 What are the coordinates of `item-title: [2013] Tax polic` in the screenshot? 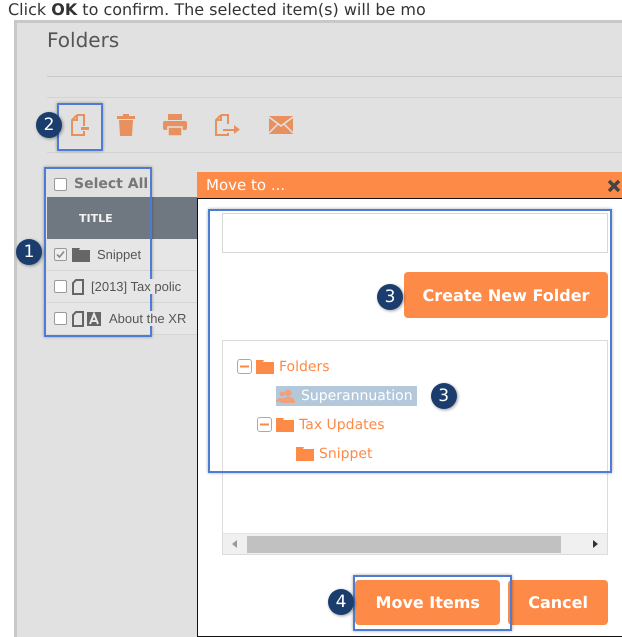 It's located at (135, 286).